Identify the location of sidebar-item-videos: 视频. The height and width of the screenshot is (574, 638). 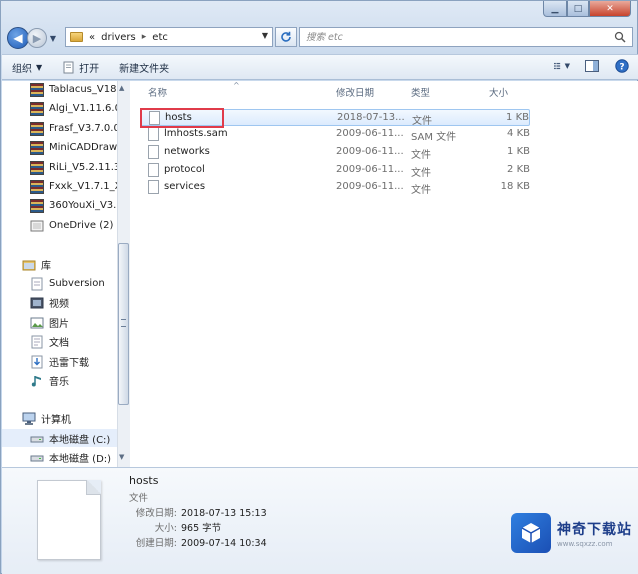
(49, 302).